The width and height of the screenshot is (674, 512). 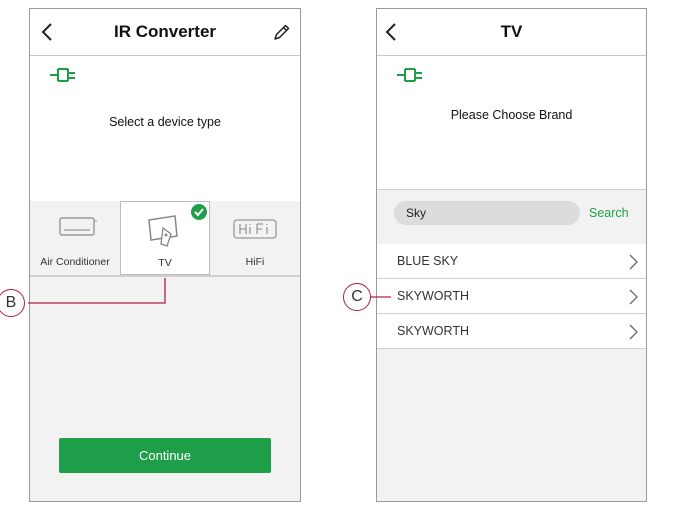 I want to click on tv-remote-icon, so click(x=163, y=231).